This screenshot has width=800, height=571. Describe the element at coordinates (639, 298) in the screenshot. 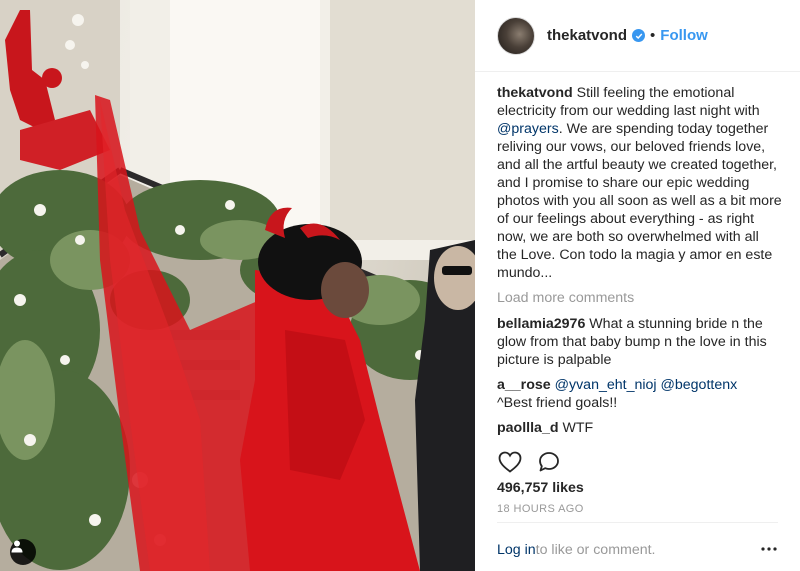

I see `load-more-comments-button: Load more comments` at that location.